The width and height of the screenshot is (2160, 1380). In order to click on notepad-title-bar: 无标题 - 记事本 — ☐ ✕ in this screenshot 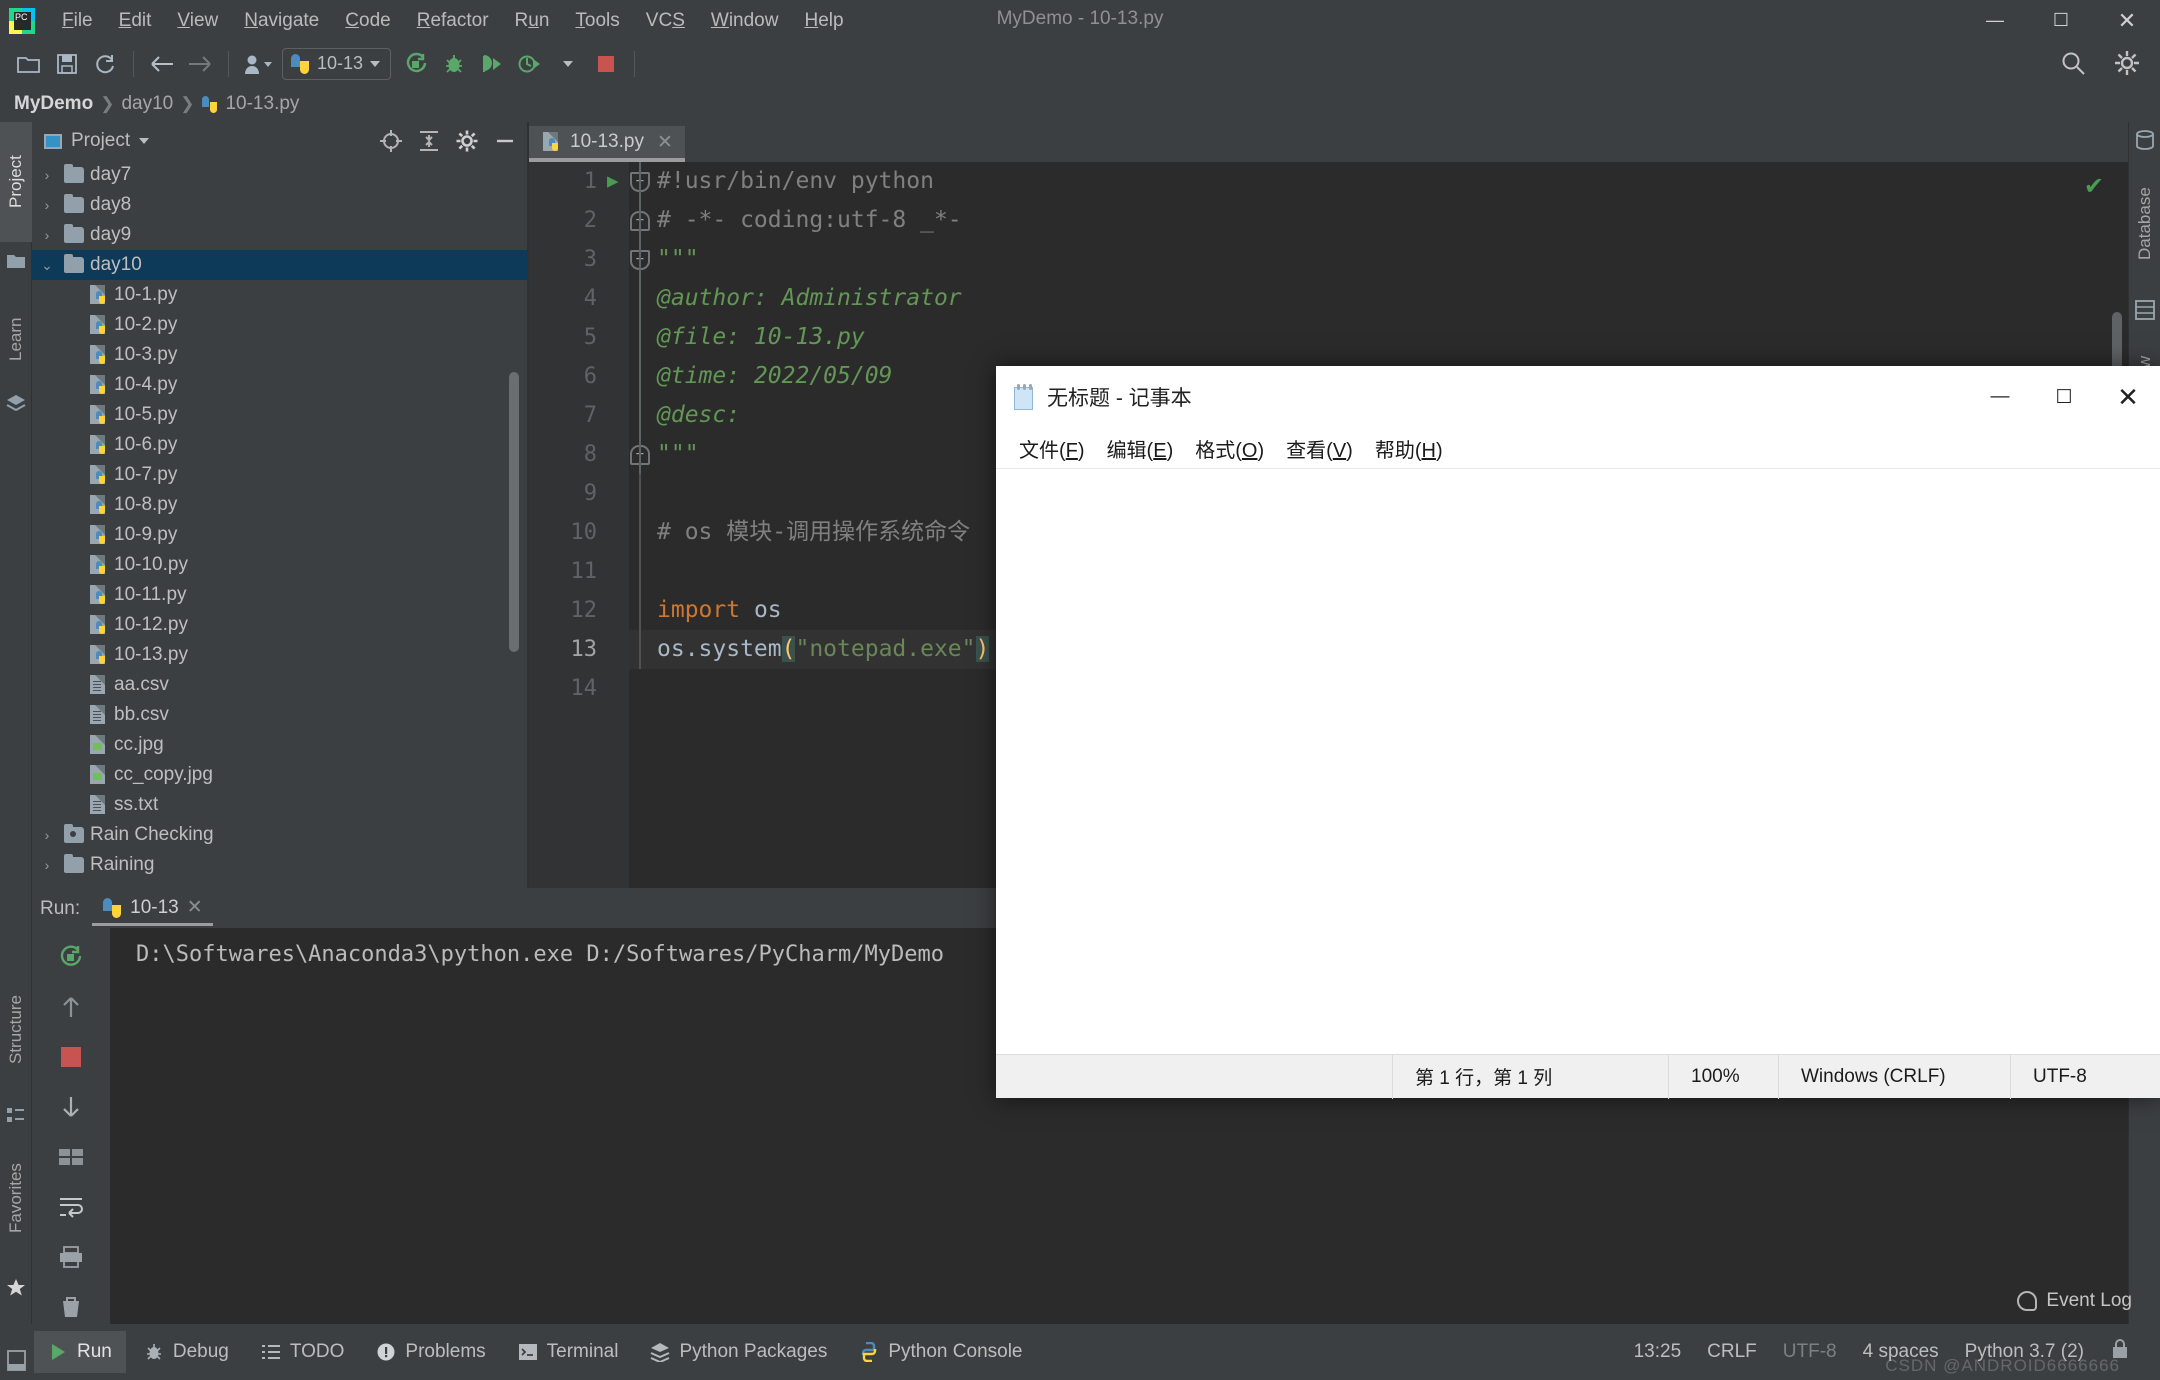, I will do `click(1578, 397)`.